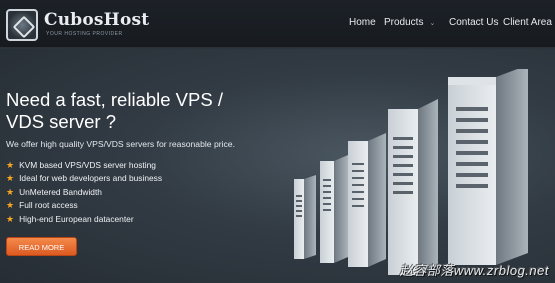  What do you see at coordinates (87, 165) in the screenshot?
I see `feature-text: KVM based VPS/VDS server hosting` at bounding box center [87, 165].